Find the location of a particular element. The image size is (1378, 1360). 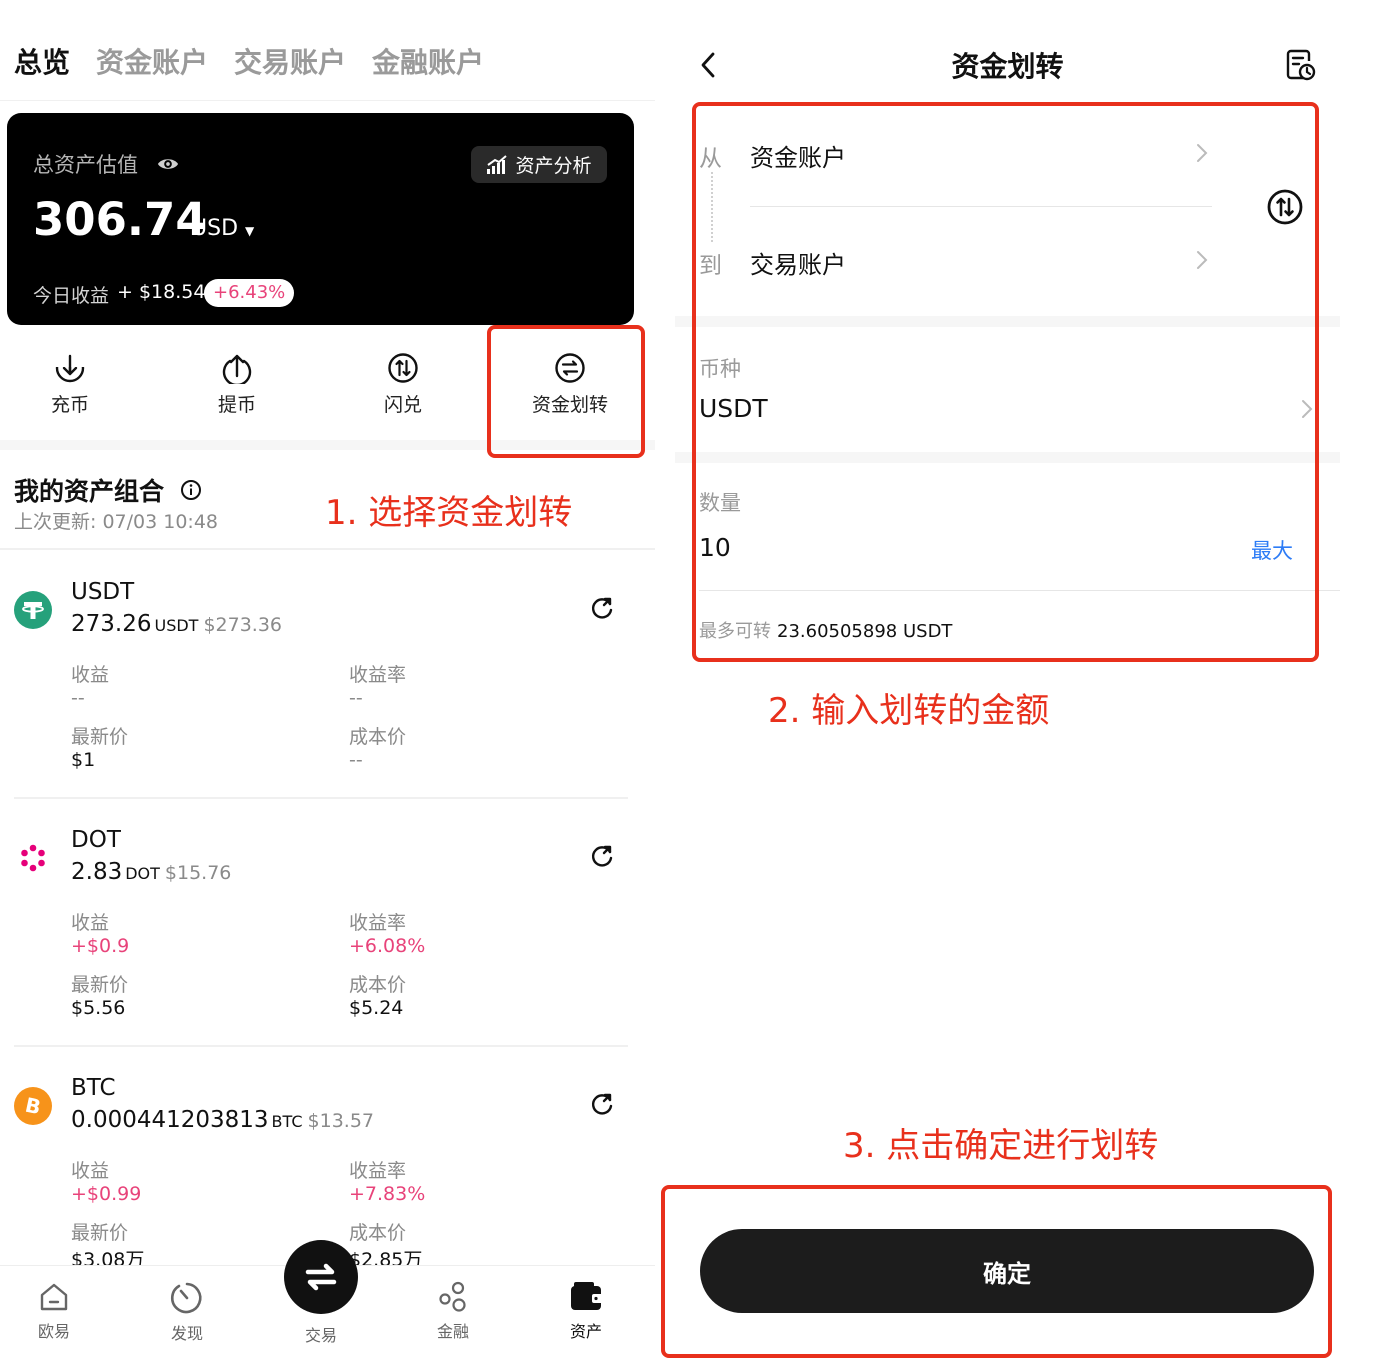

deposit-icon is located at coordinates (70, 368).